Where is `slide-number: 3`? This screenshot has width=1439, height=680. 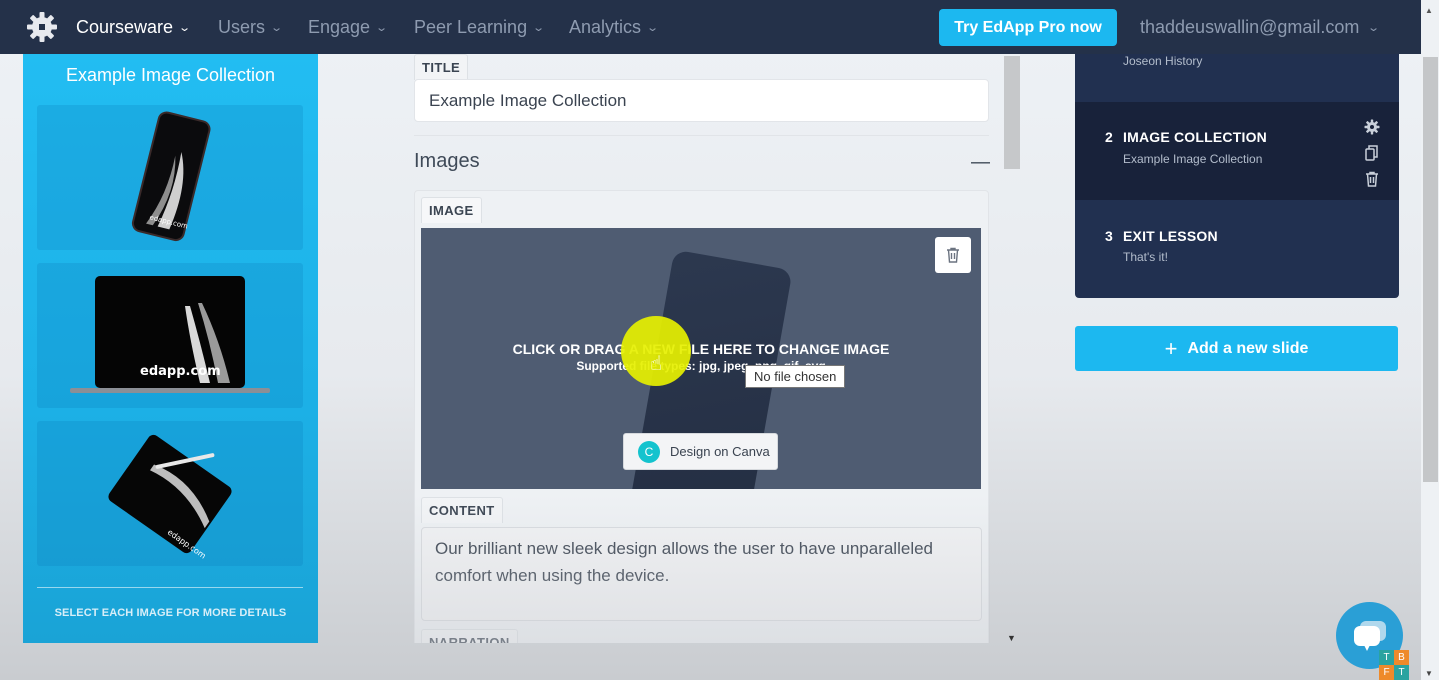 slide-number: 3 is located at coordinates (1109, 236).